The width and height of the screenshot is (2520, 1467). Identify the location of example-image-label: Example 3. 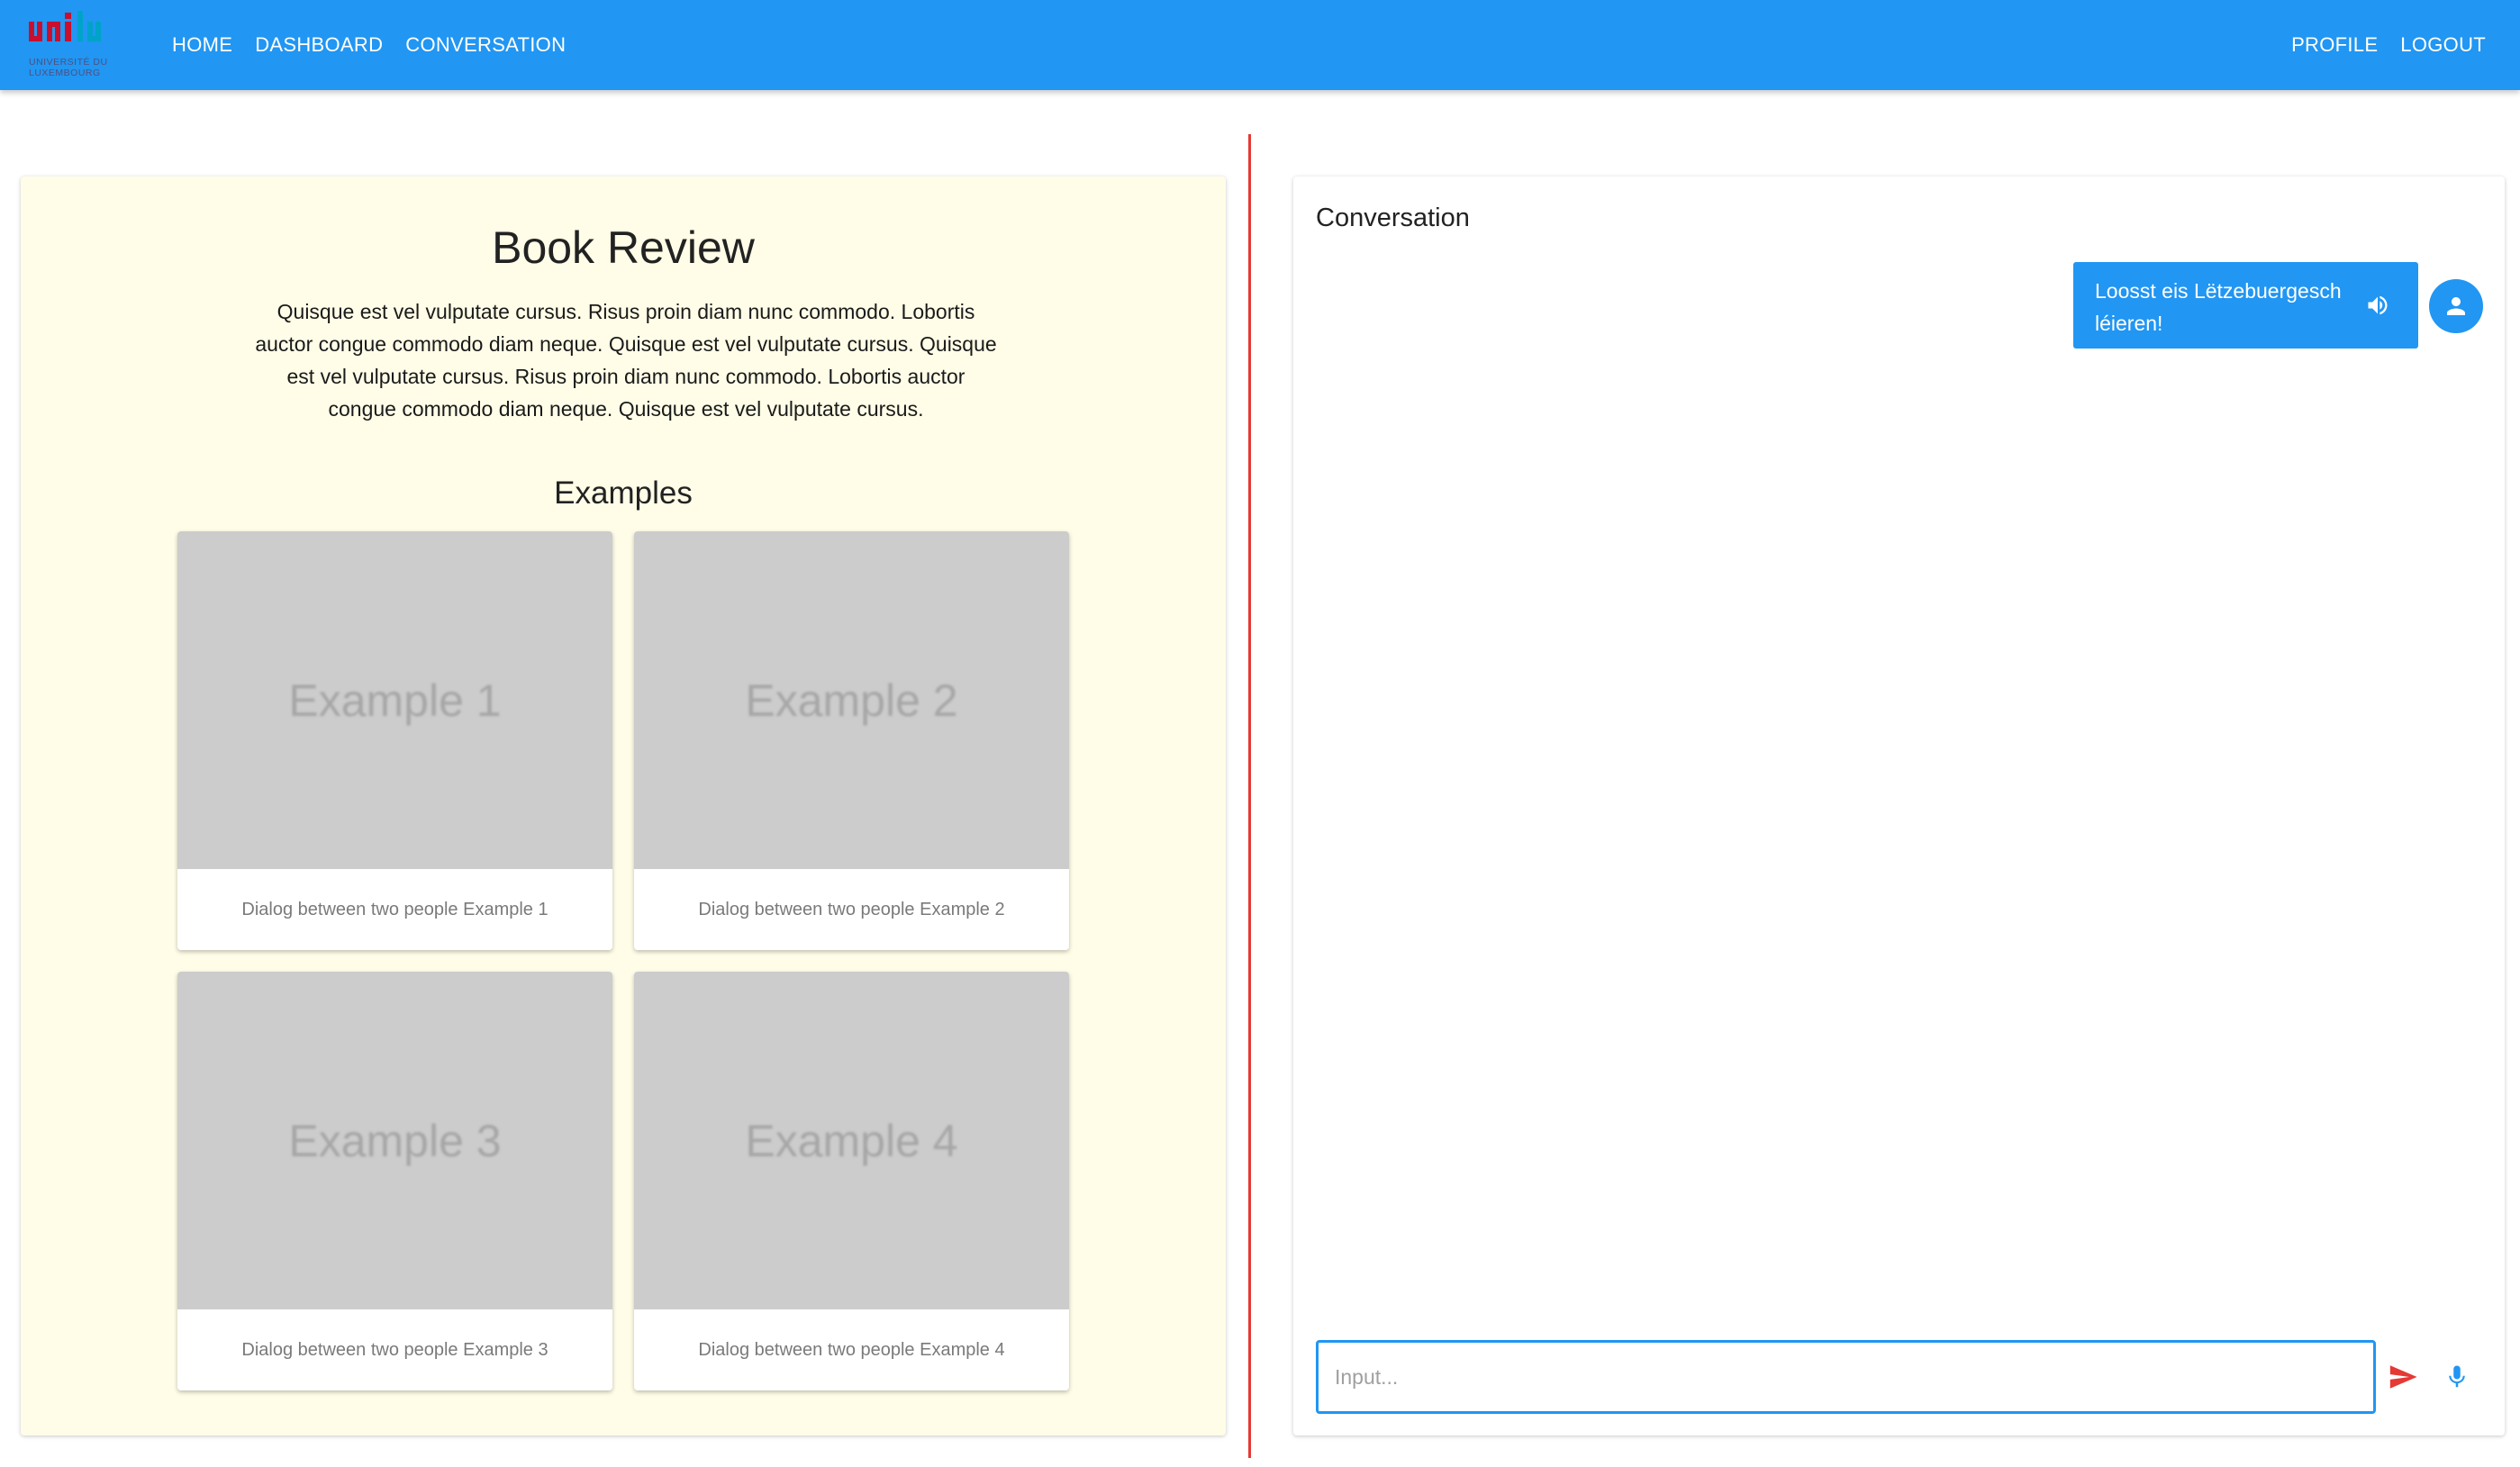
(395, 1140).